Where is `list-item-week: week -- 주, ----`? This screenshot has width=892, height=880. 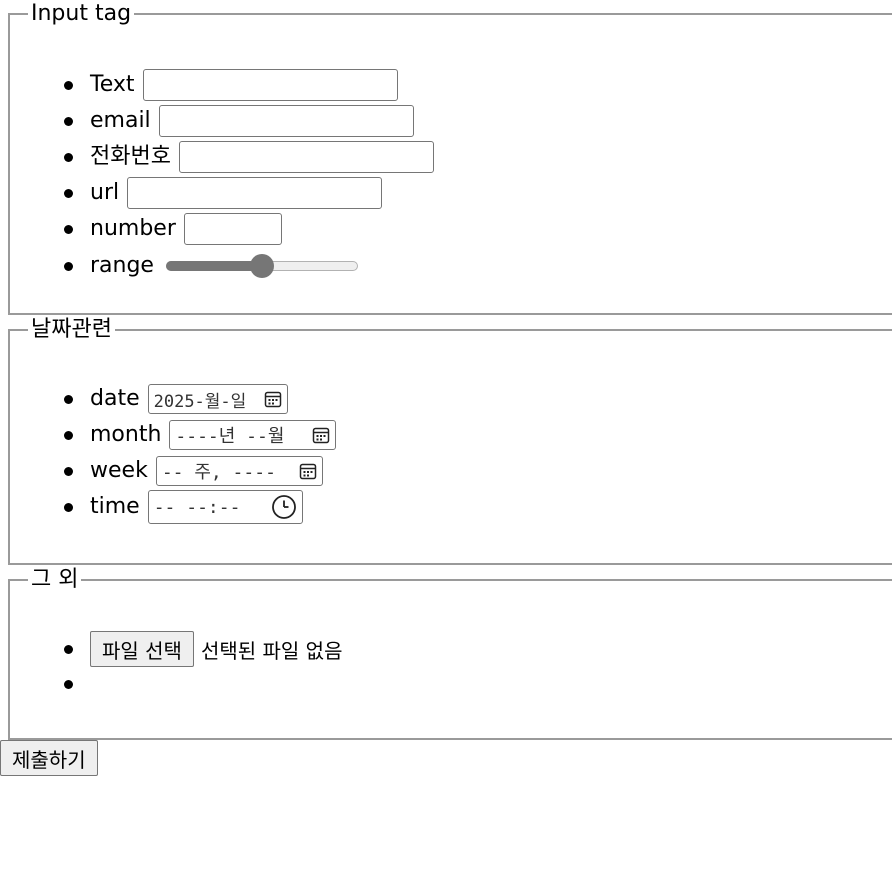 list-item-week: week -- 주, ---- is located at coordinates (200, 471).